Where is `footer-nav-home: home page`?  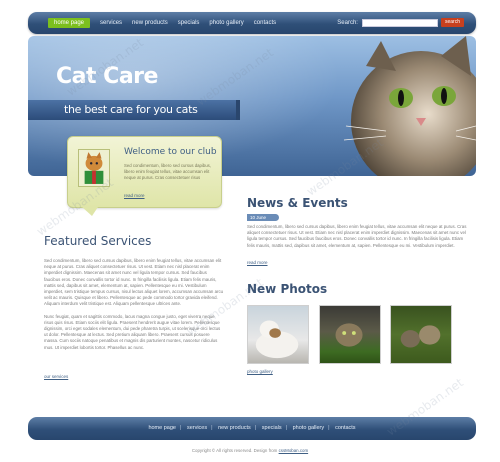 footer-nav-home: home page is located at coordinates (162, 428).